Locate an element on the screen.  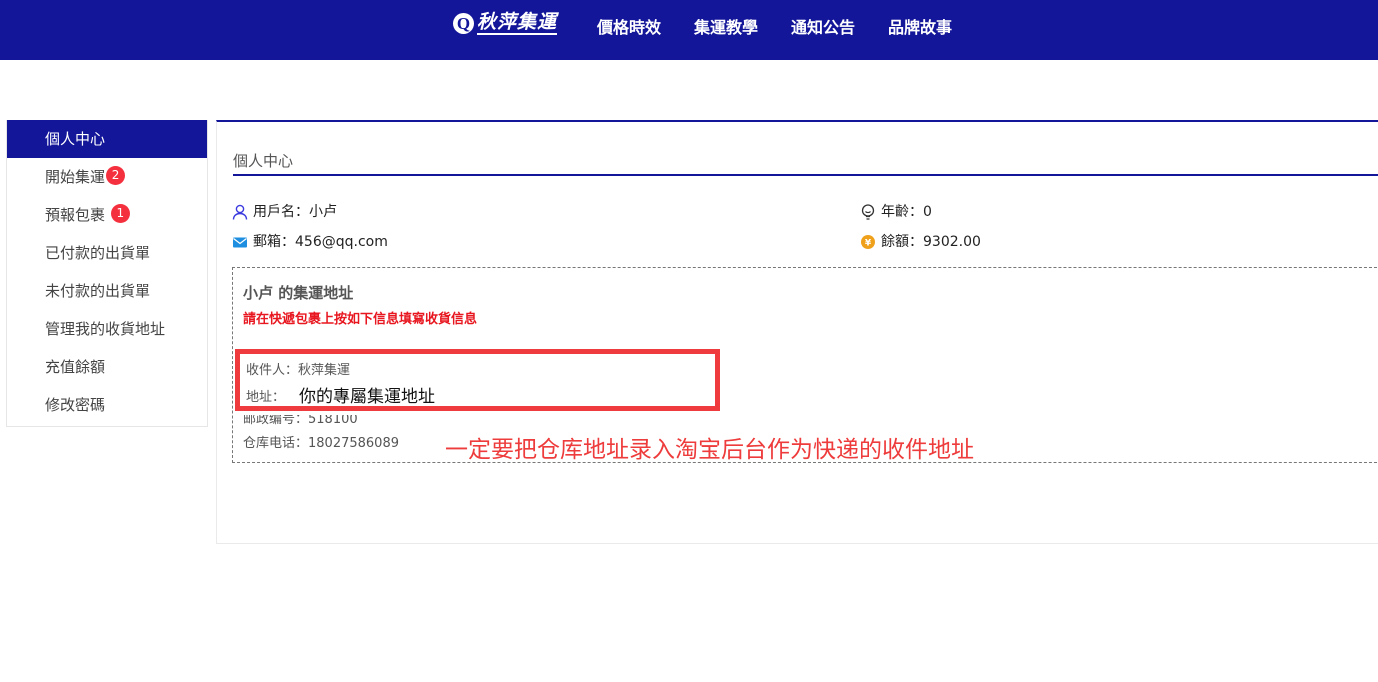
balance-value: 9302.00 is located at coordinates (952, 242).